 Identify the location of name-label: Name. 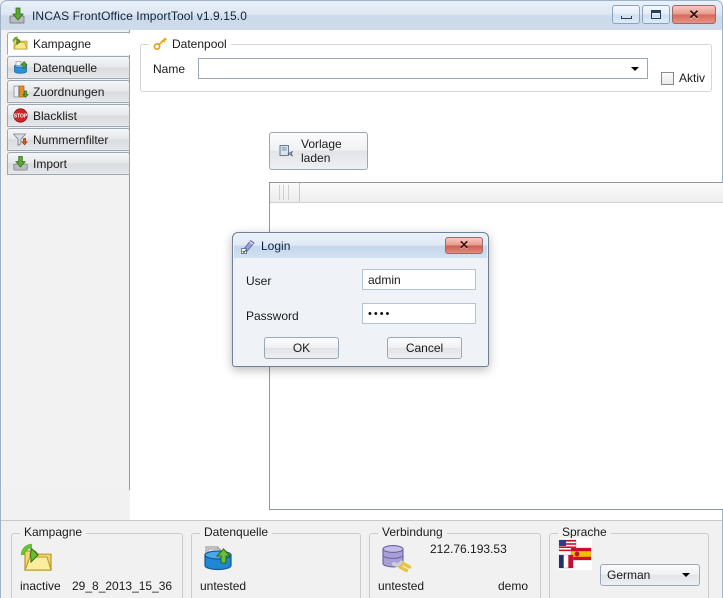
(169, 69).